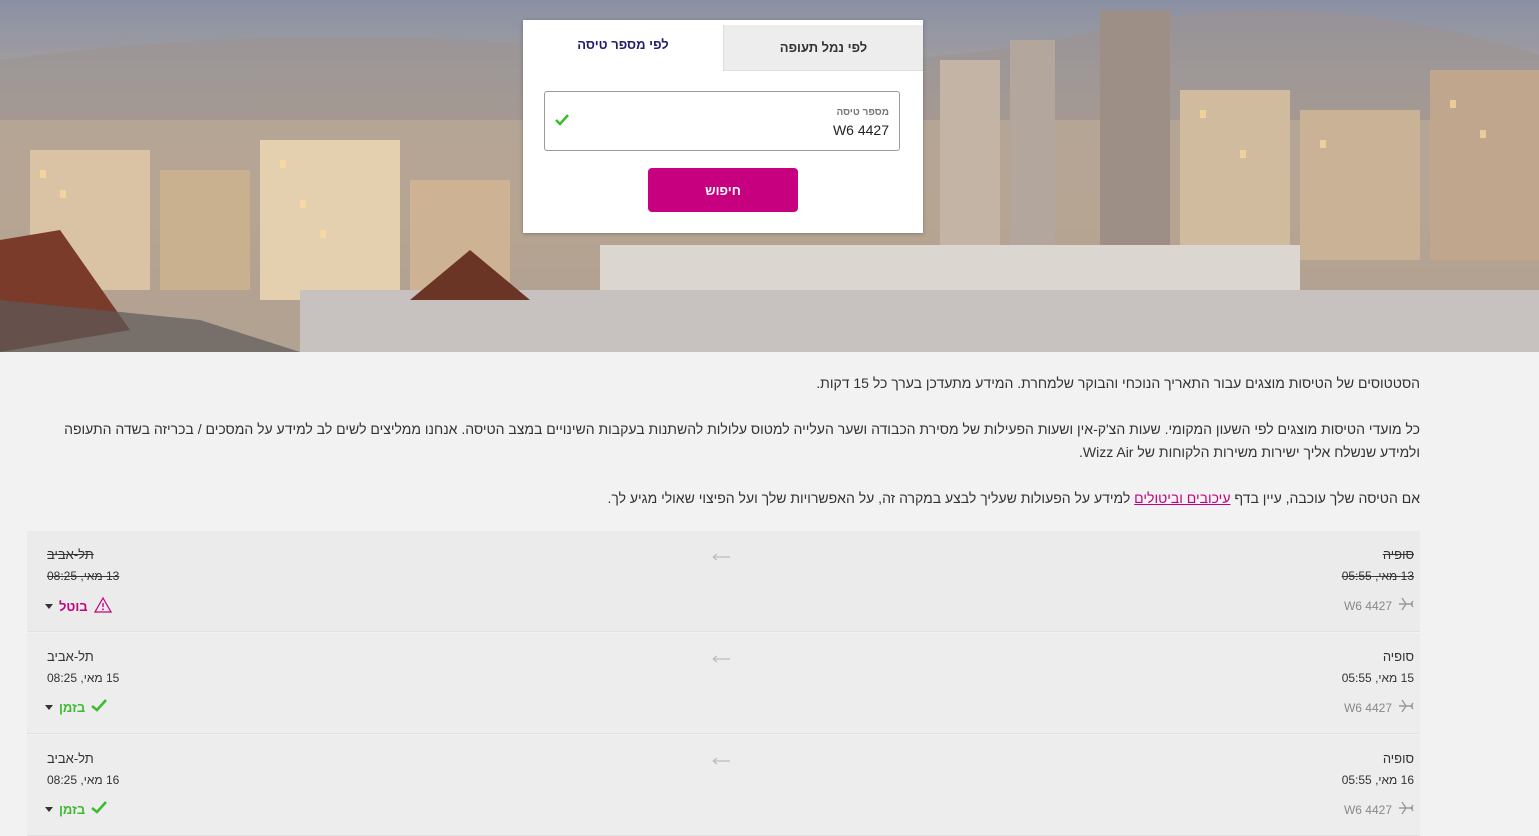  What do you see at coordinates (623, 45) in the screenshot?
I see `tab-by-flight-number: לפי מספר טיסה` at bounding box center [623, 45].